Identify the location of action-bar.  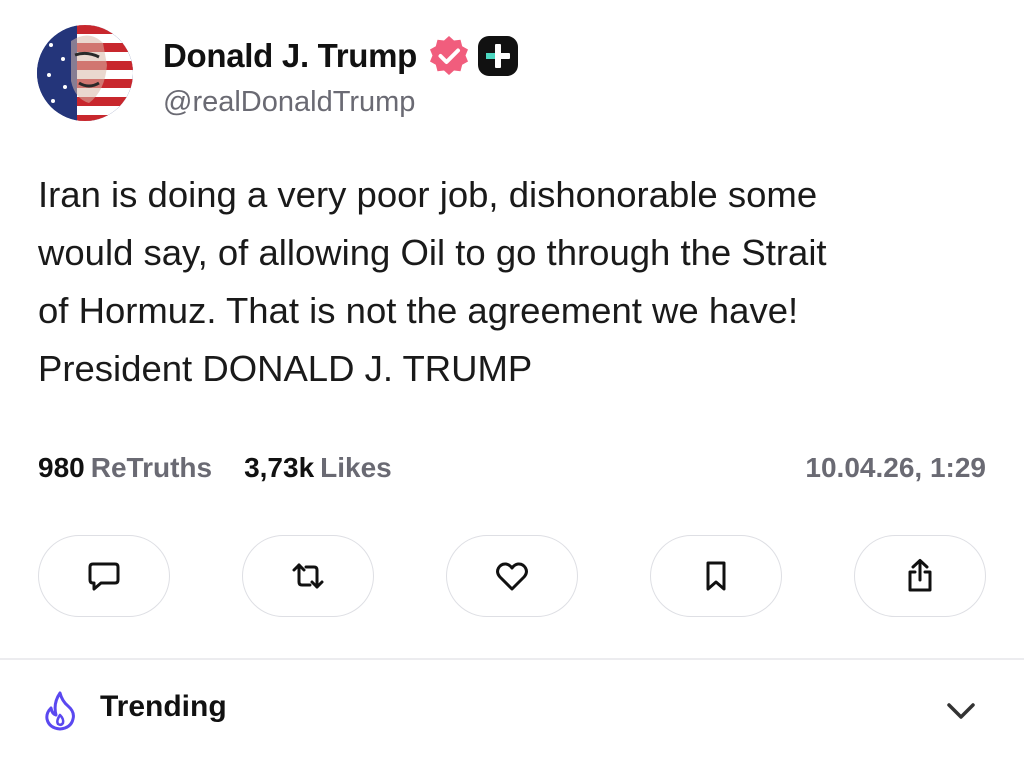
(512, 577).